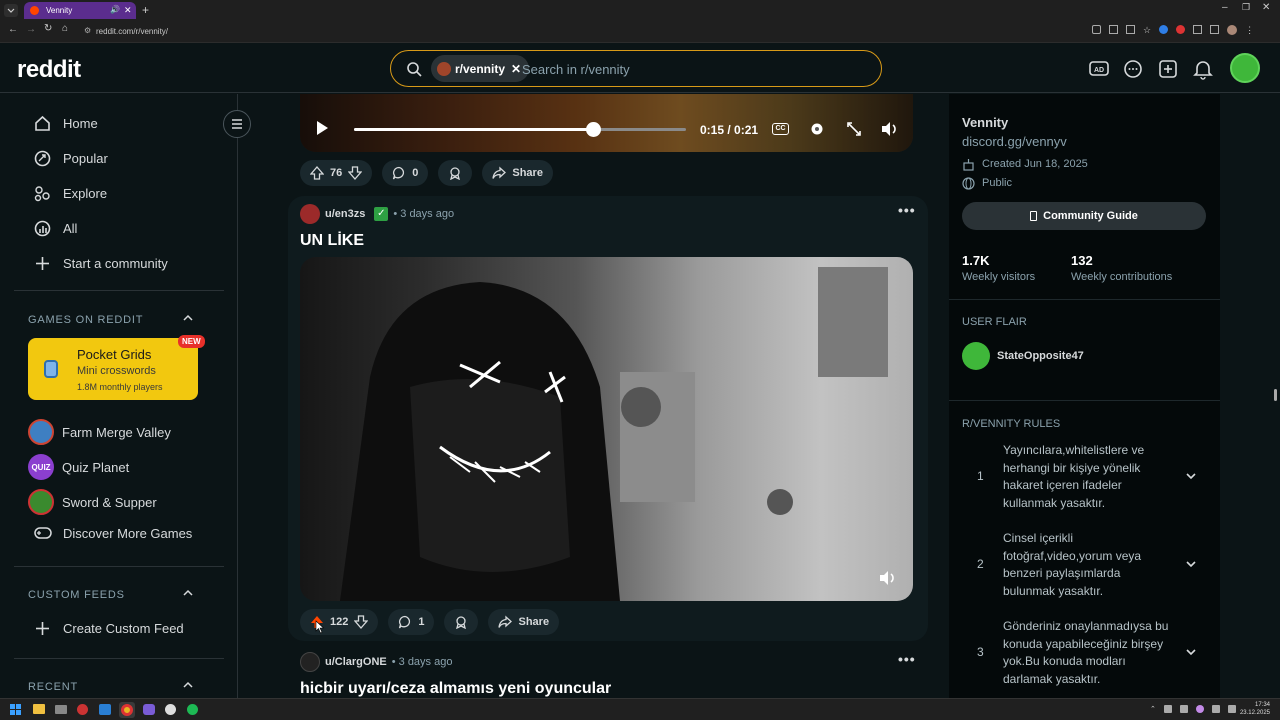 The width and height of the screenshot is (1280, 720). I want to click on window-close-icon: ✕, so click(1266, 7).